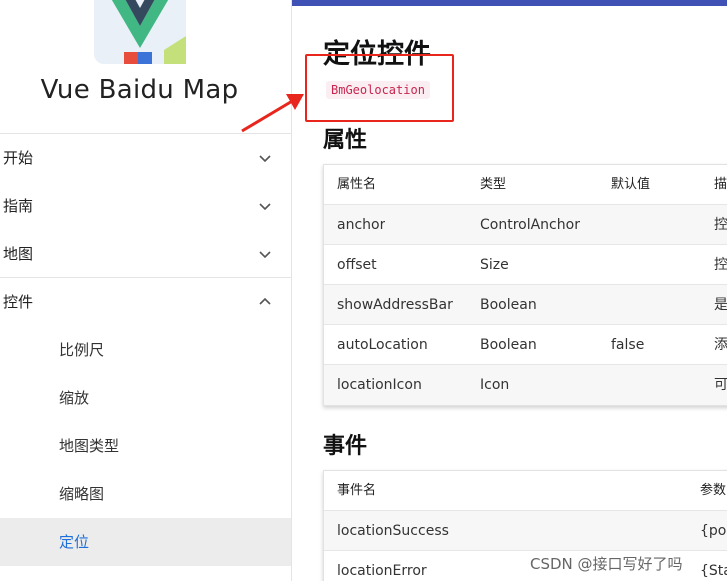 The width and height of the screenshot is (727, 581). Describe the element at coordinates (357, 184) in the screenshot. I see `column-header: 属性名` at that location.